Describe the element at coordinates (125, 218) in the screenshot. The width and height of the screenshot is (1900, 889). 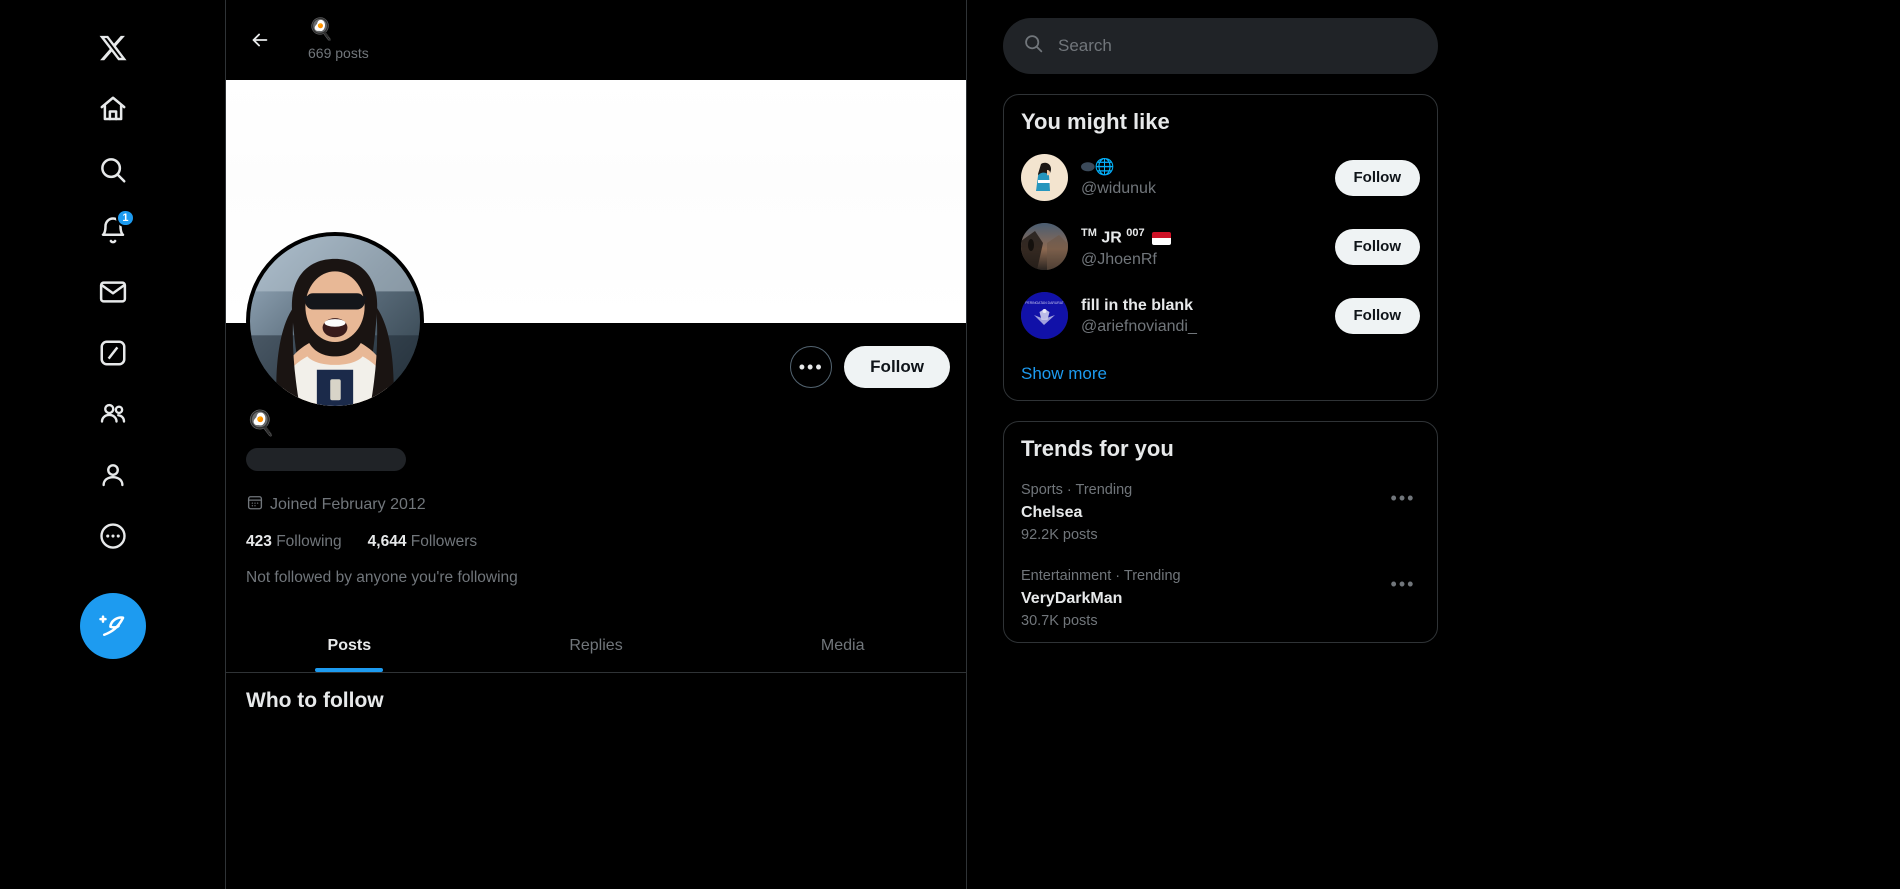
I see `notifications-badge: 1` at that location.